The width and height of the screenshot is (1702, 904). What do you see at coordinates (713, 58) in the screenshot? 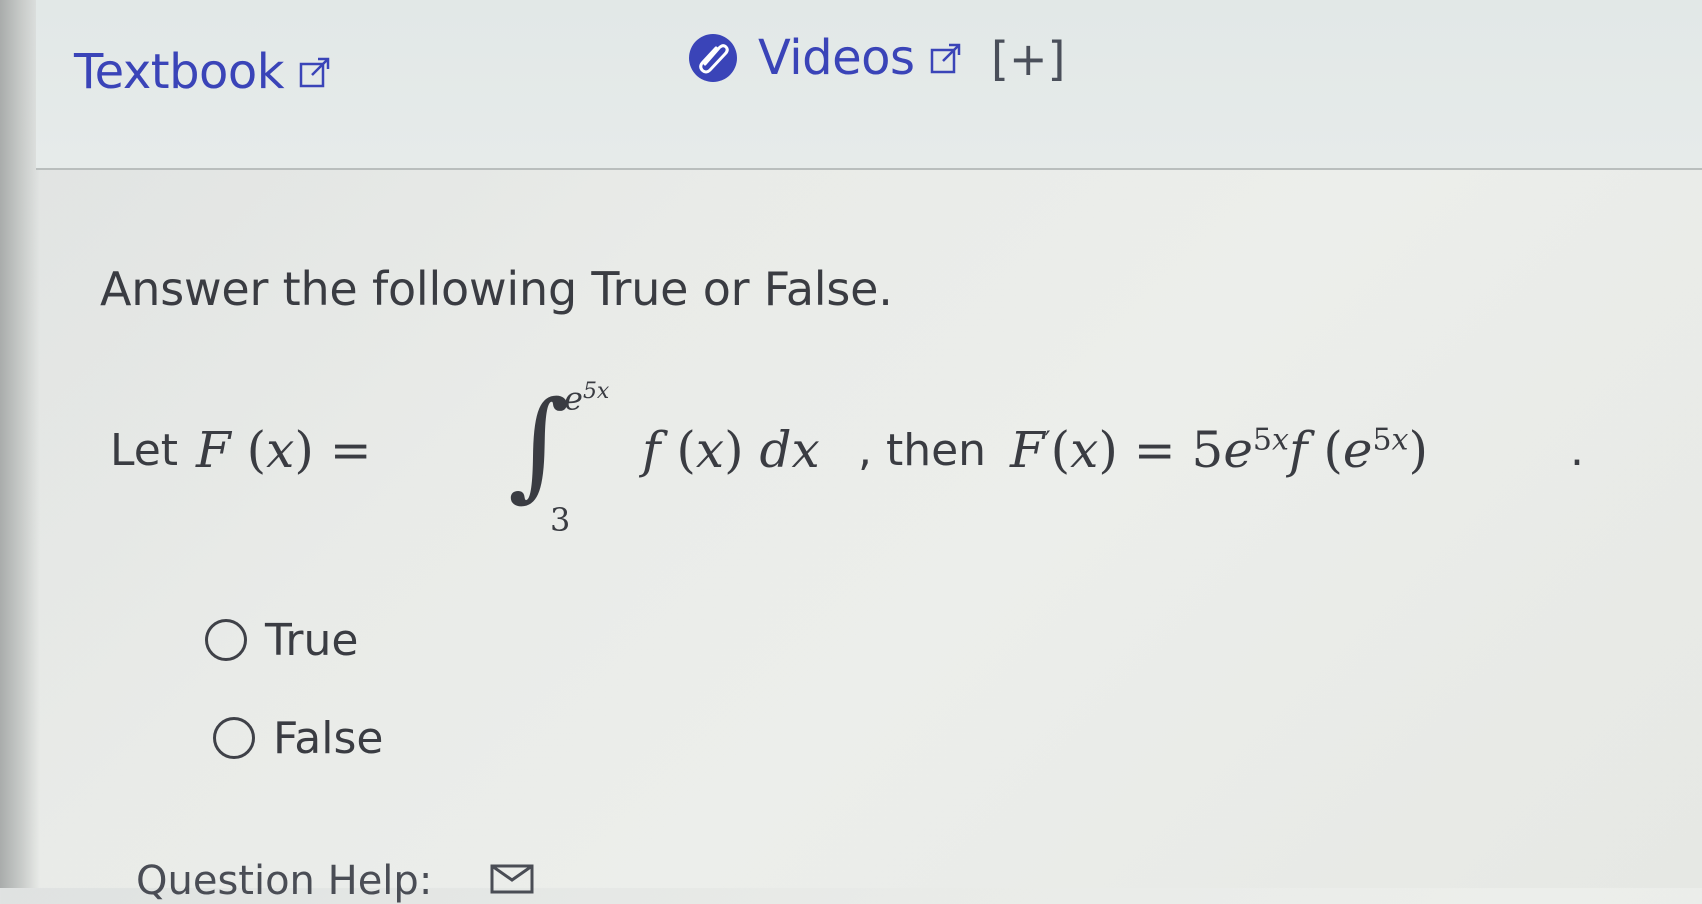
I see `paperclip-icon` at bounding box center [713, 58].